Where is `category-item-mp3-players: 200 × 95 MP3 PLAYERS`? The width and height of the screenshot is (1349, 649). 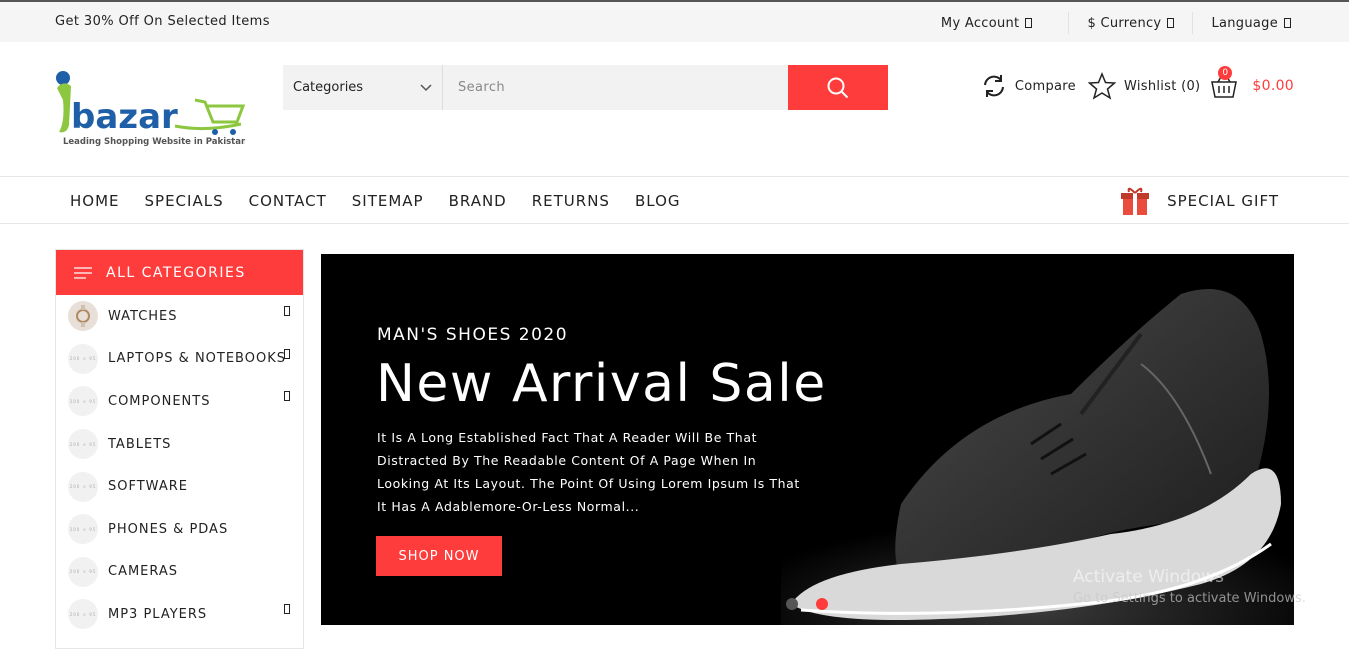 category-item-mp3-players: 200 × 95 MP3 PLAYERS is located at coordinates (179, 614).